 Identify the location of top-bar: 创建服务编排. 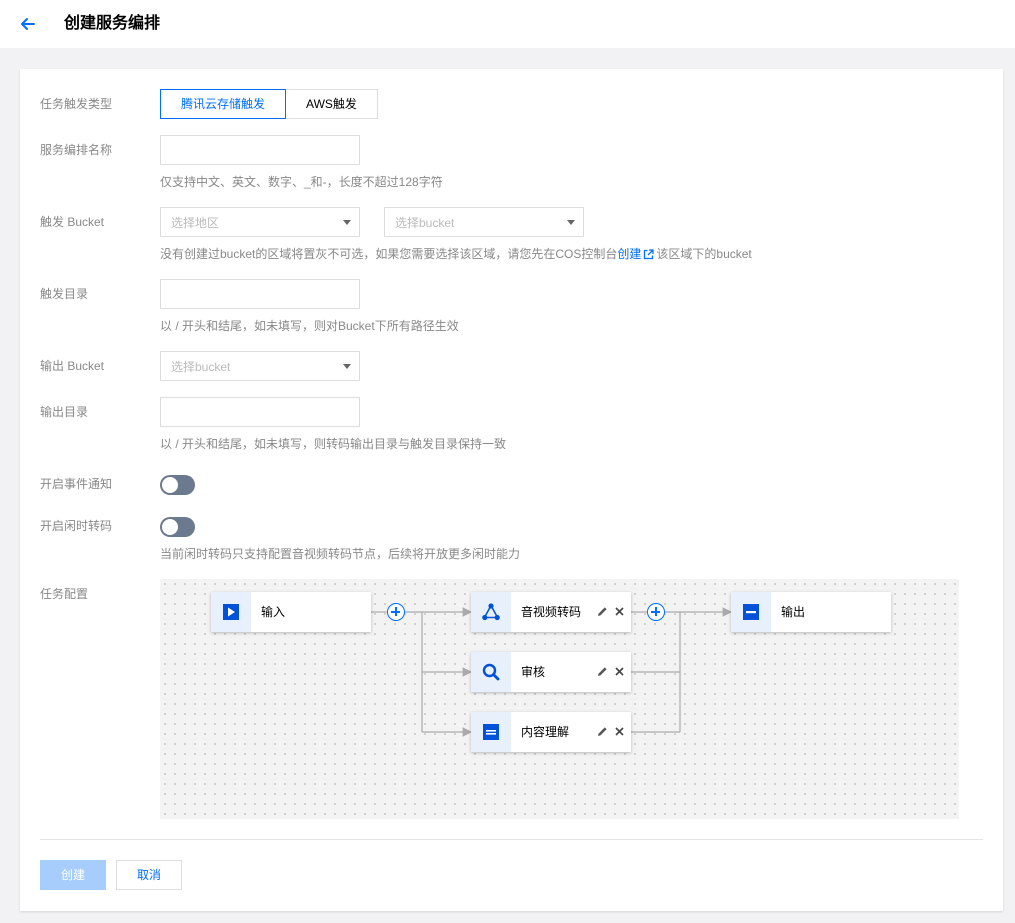
(507, 24).